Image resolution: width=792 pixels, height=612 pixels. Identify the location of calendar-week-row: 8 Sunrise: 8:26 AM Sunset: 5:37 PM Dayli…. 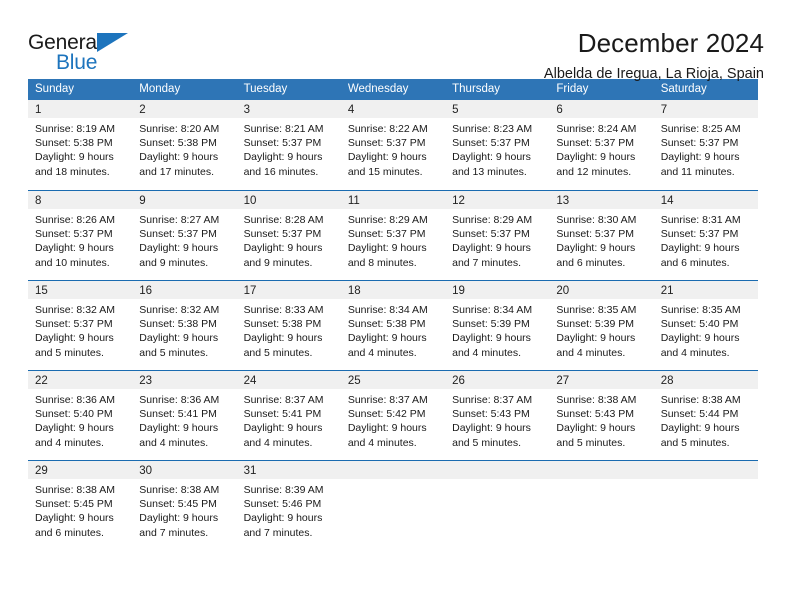
(393, 235).